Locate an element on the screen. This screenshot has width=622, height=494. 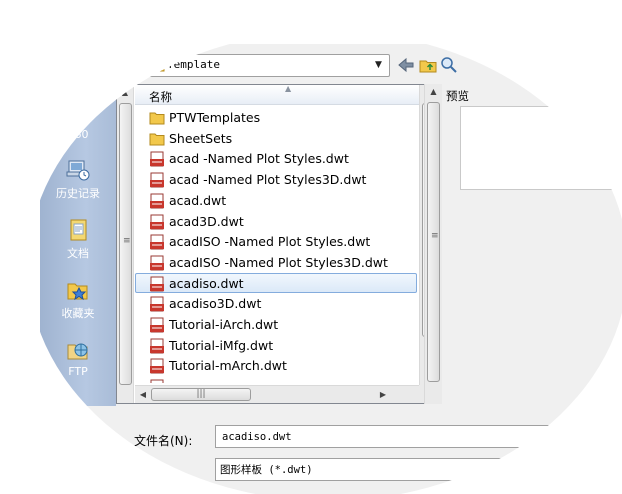
file-list-item: Tutorial-iMfg.dwt is located at coordinates (276, 345).